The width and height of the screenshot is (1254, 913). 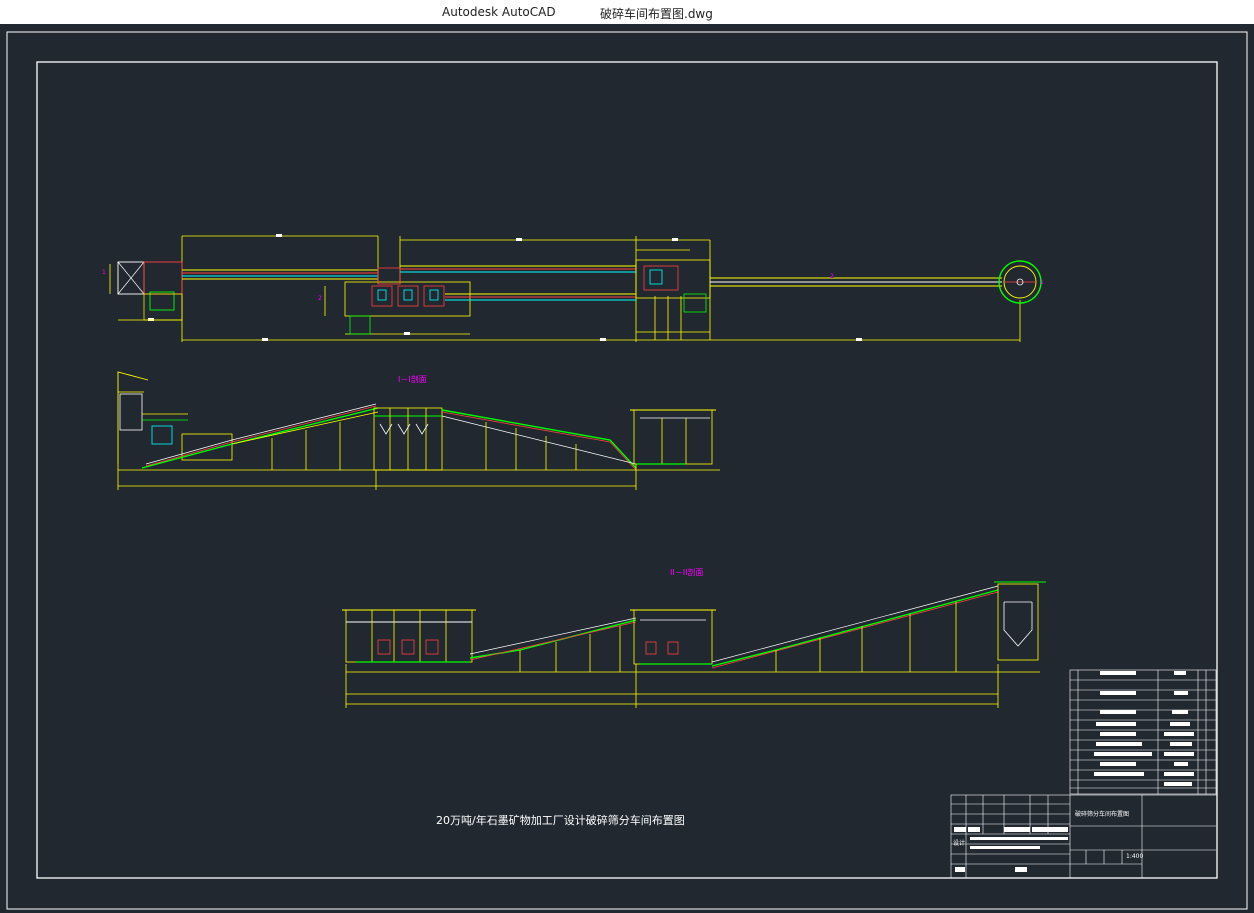 I want to click on document-title: 破碎车间布置图.dwg, so click(x=656, y=14).